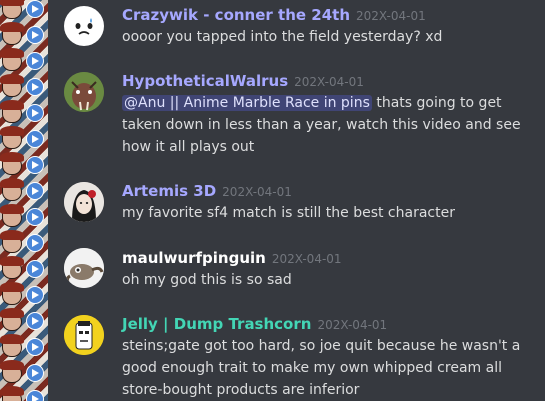 The height and width of the screenshot is (401, 545). I want to click on message-header: HypotheticalWalrus 202X-04-01, so click(243, 81).